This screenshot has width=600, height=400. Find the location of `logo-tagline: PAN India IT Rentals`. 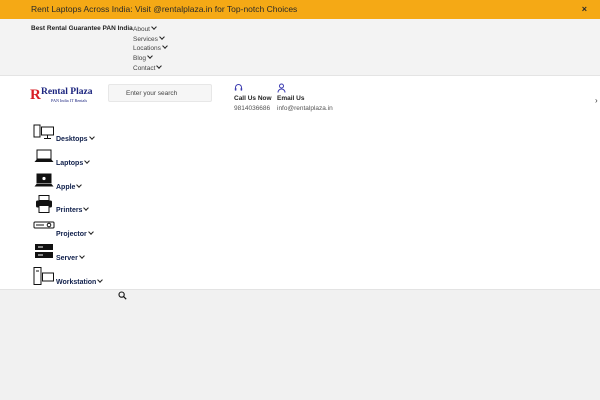

logo-tagline: PAN India IT Rentals is located at coordinates (69, 100).